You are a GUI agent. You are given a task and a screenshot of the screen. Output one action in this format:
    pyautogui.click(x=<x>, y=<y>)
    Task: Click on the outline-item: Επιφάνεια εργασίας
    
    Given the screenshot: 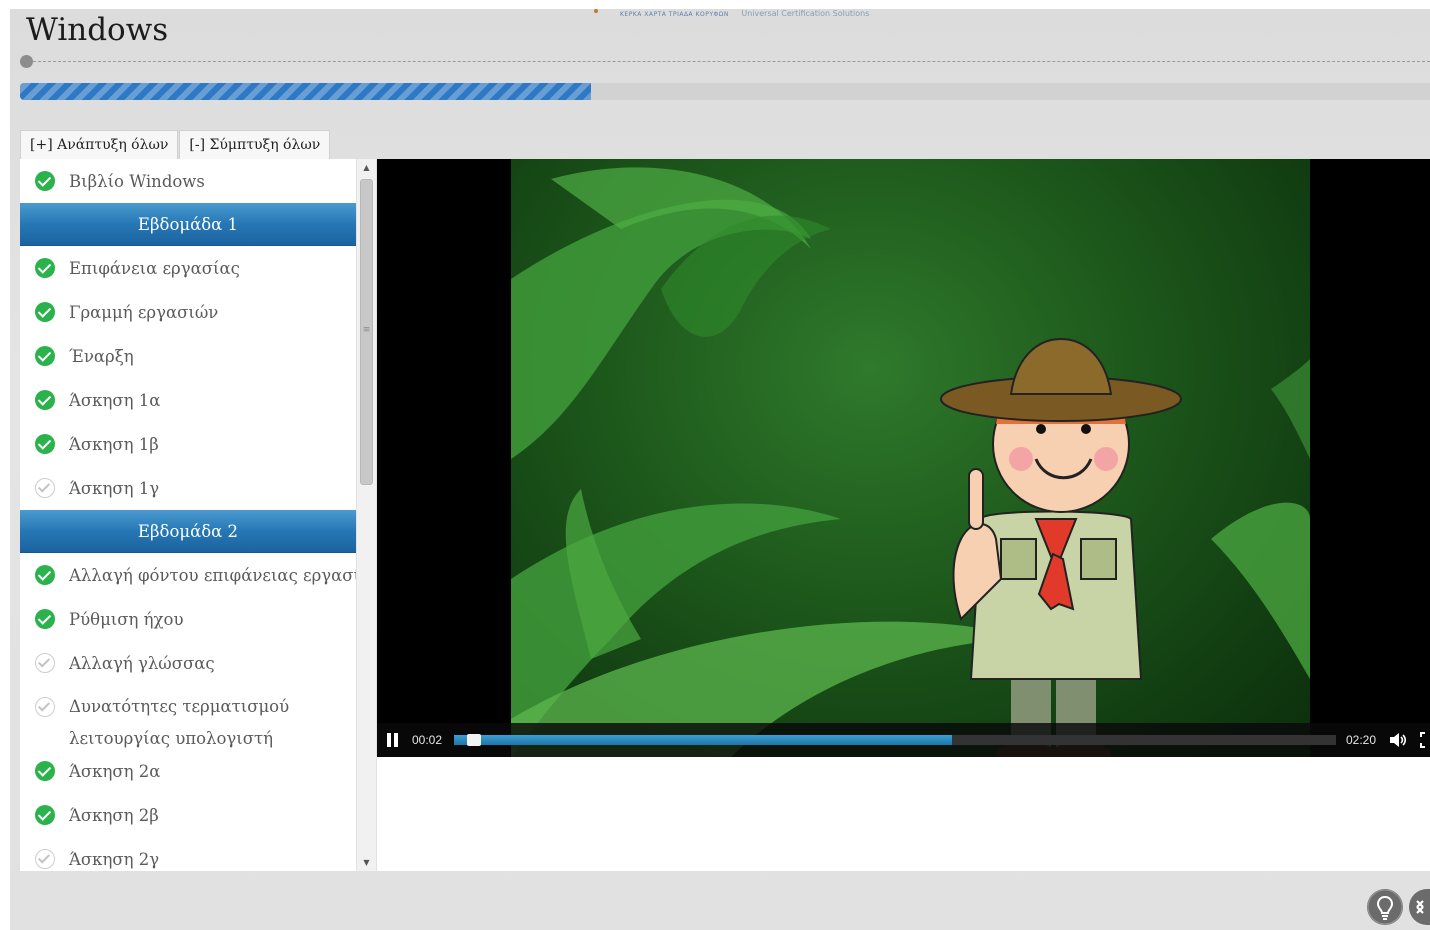 What is the action you would take?
    pyautogui.click(x=188, y=268)
    